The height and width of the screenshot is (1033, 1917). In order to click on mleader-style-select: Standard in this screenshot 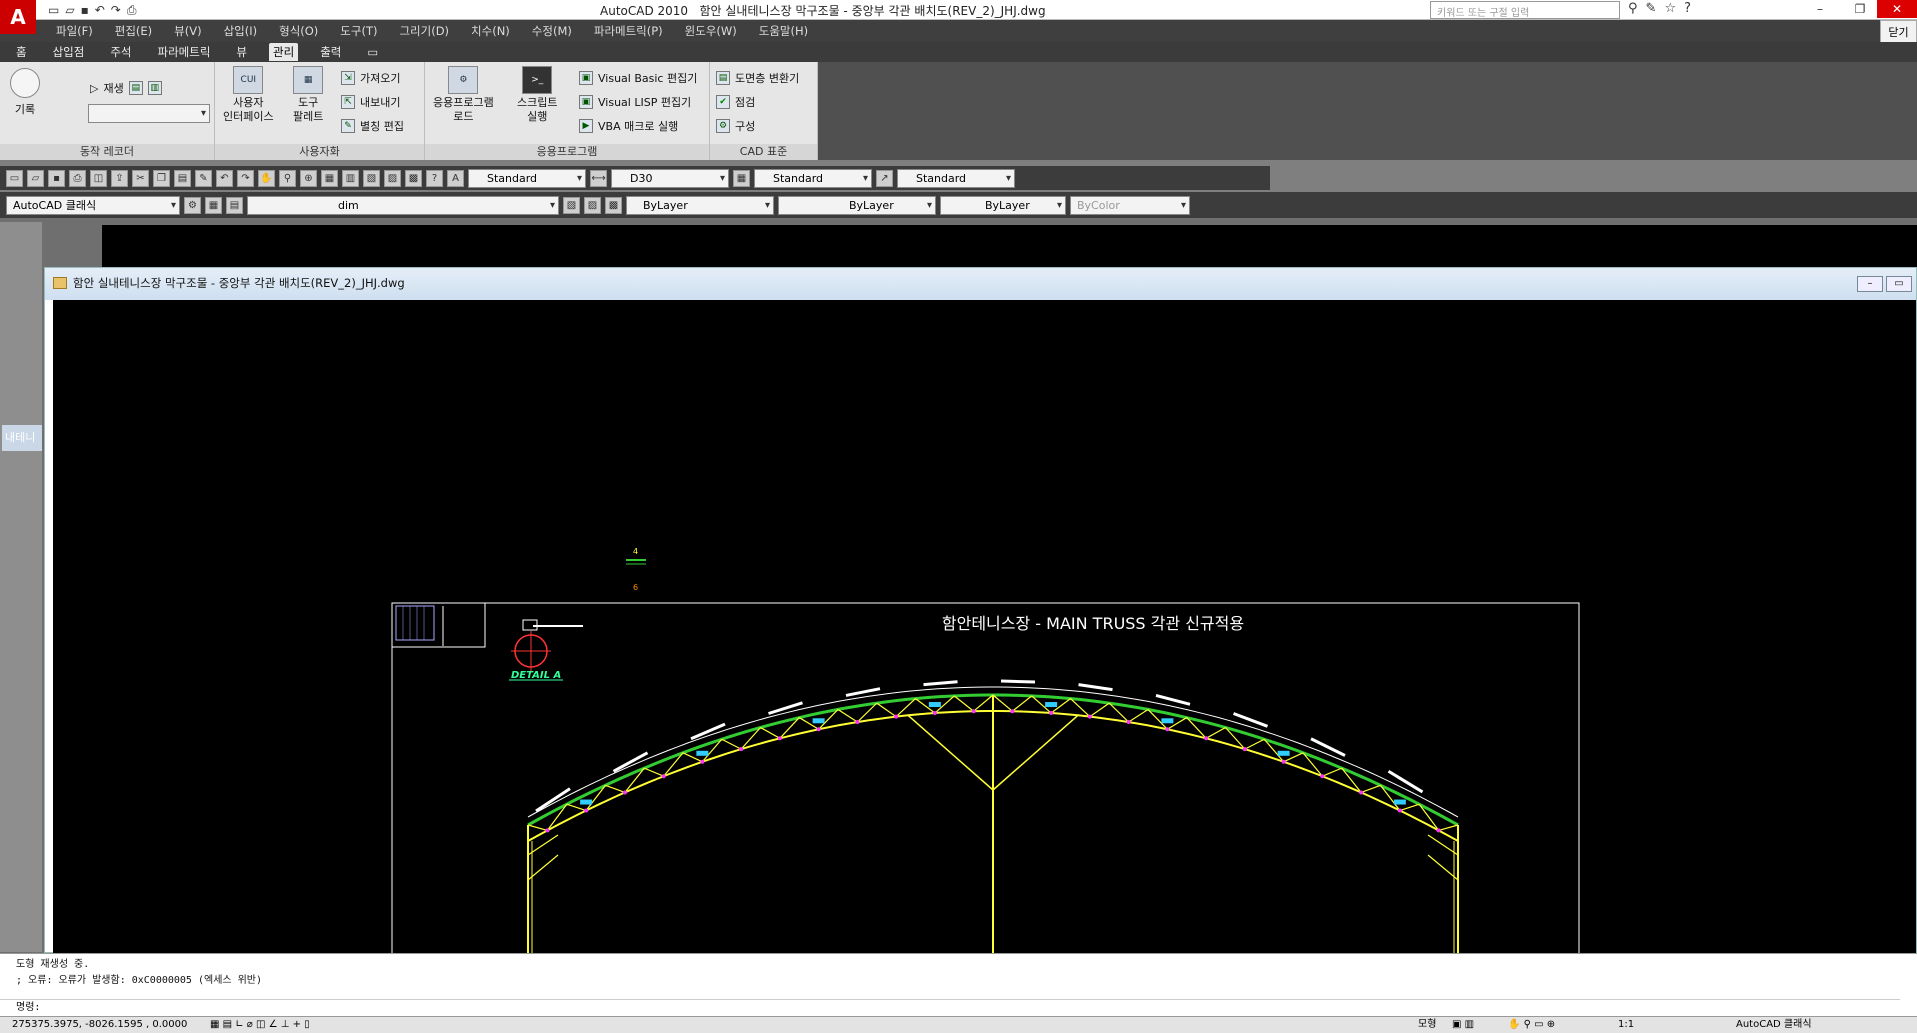, I will do `click(956, 178)`.